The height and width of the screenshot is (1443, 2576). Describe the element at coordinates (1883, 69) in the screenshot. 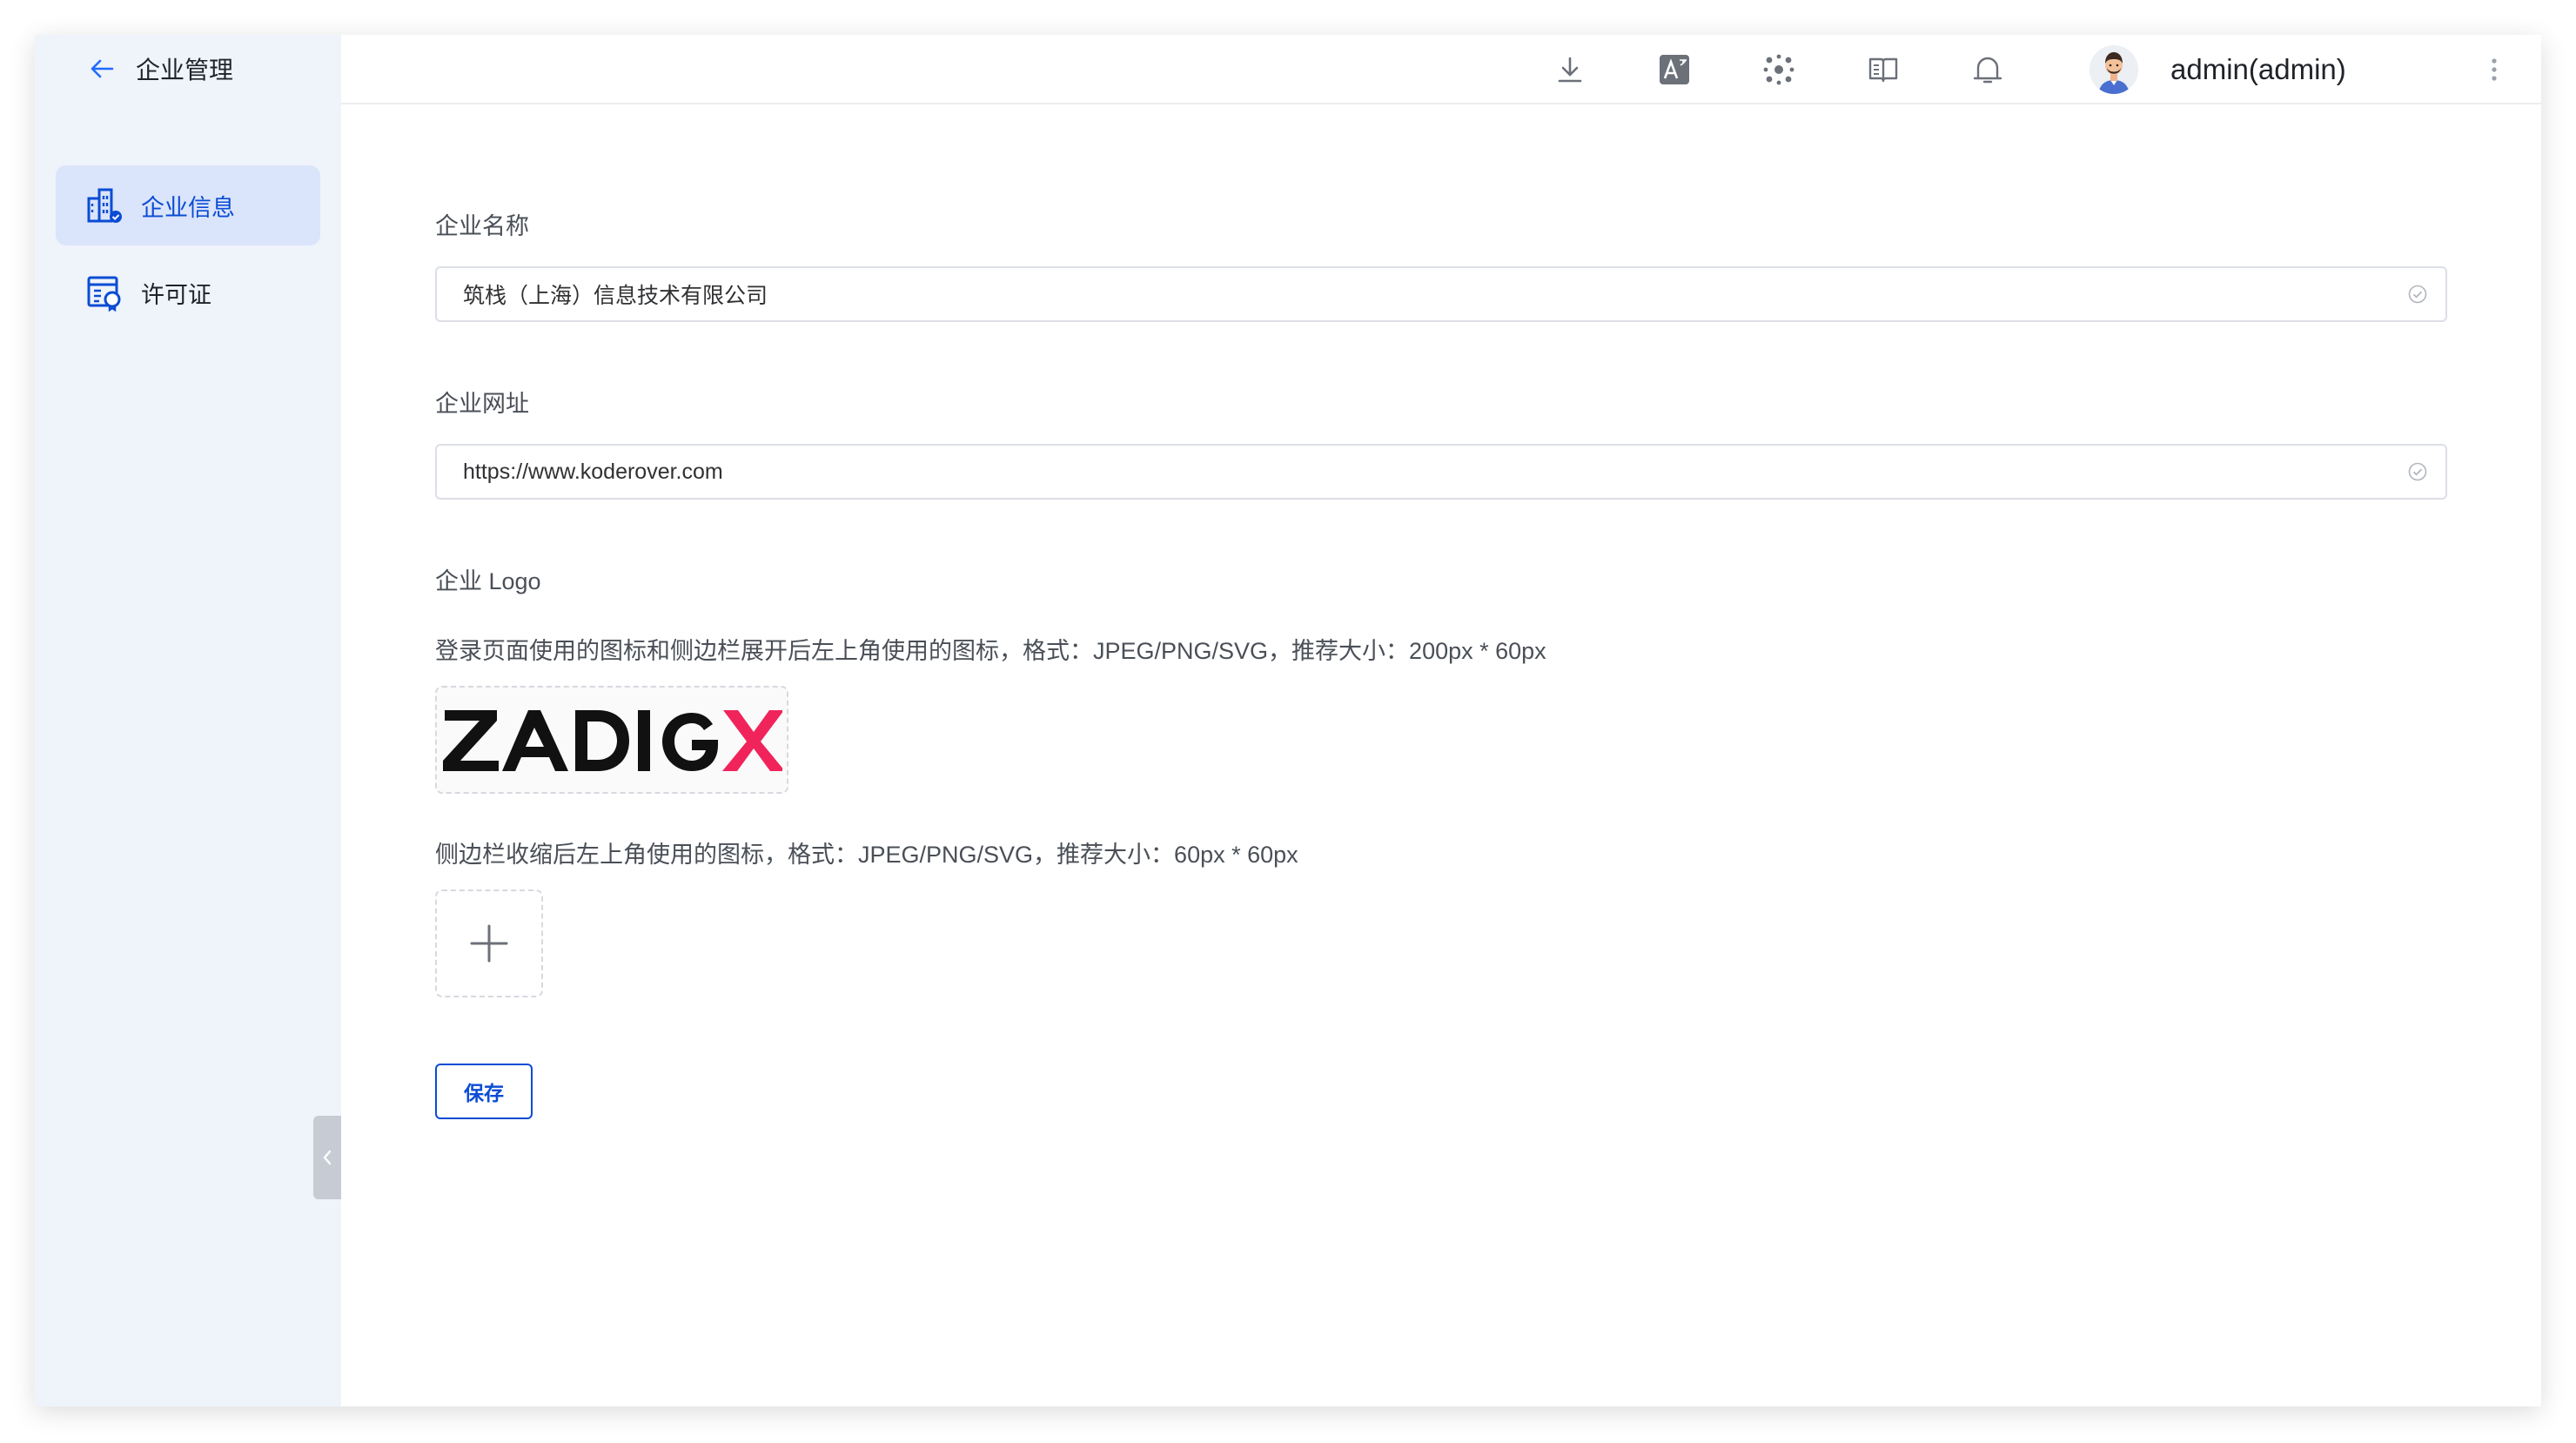

I see `docs-icon` at that location.